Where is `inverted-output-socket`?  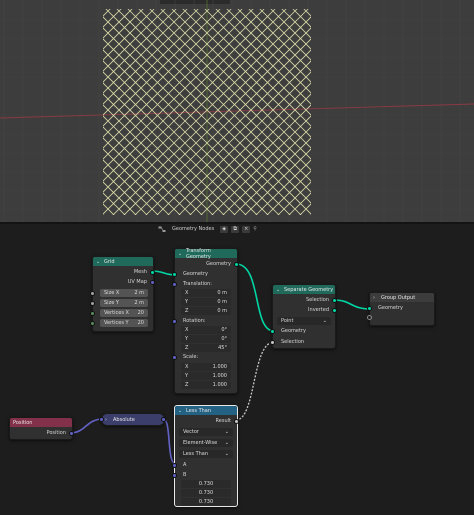 inverted-output-socket is located at coordinates (334, 310).